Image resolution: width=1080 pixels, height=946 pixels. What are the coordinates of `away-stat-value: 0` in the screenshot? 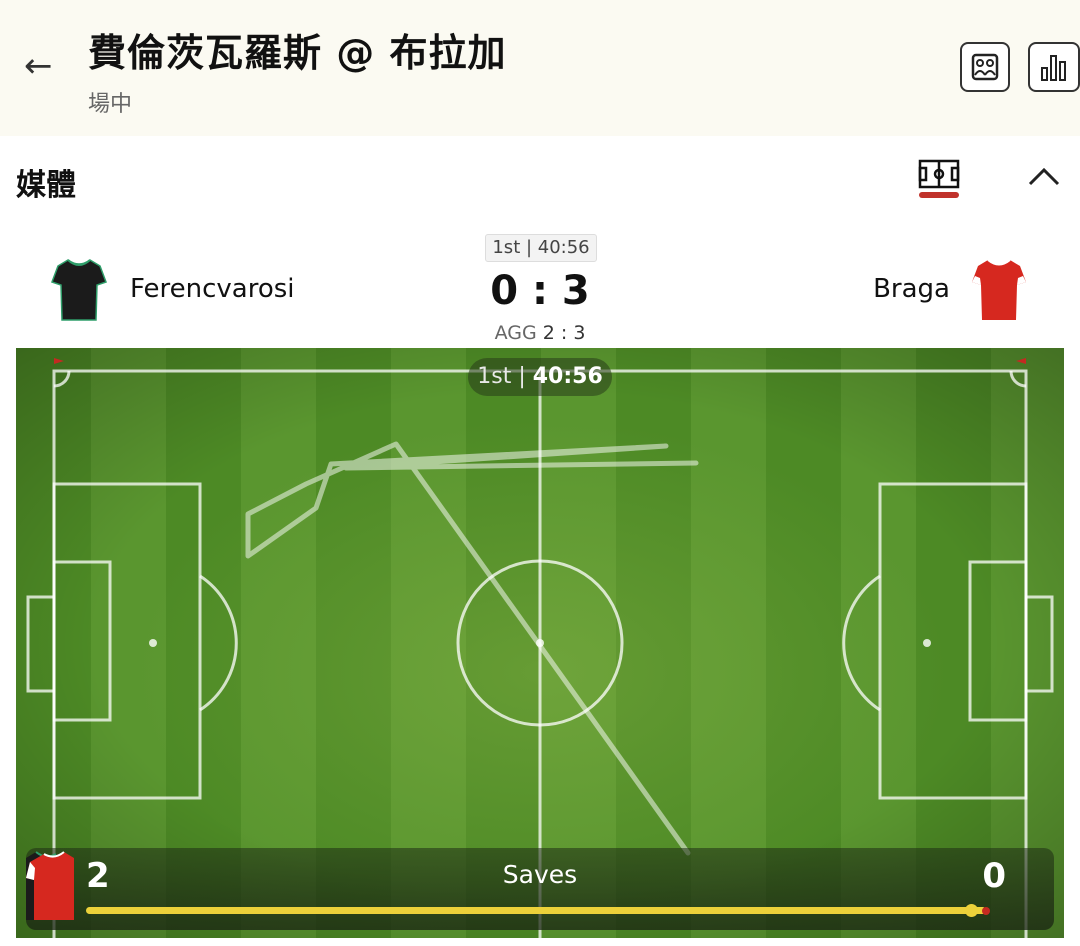 It's located at (994, 876).